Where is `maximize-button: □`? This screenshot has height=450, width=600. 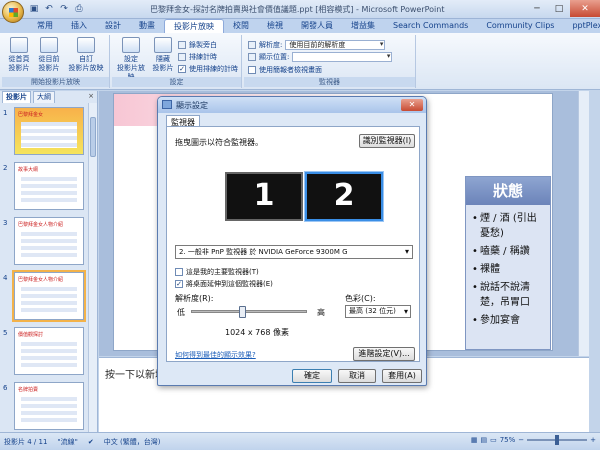
maximize-button: □ is located at coordinates (559, 8).